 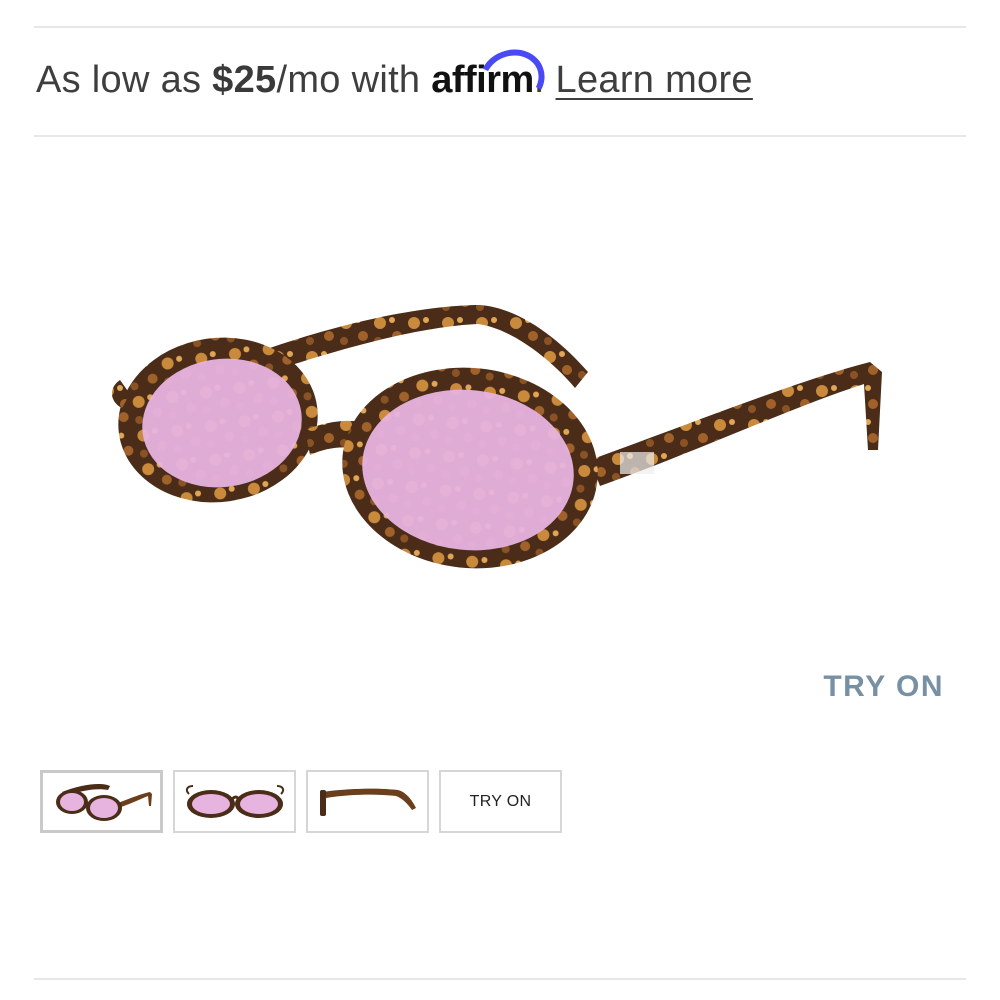 I want to click on top-divider, so click(x=500, y=27).